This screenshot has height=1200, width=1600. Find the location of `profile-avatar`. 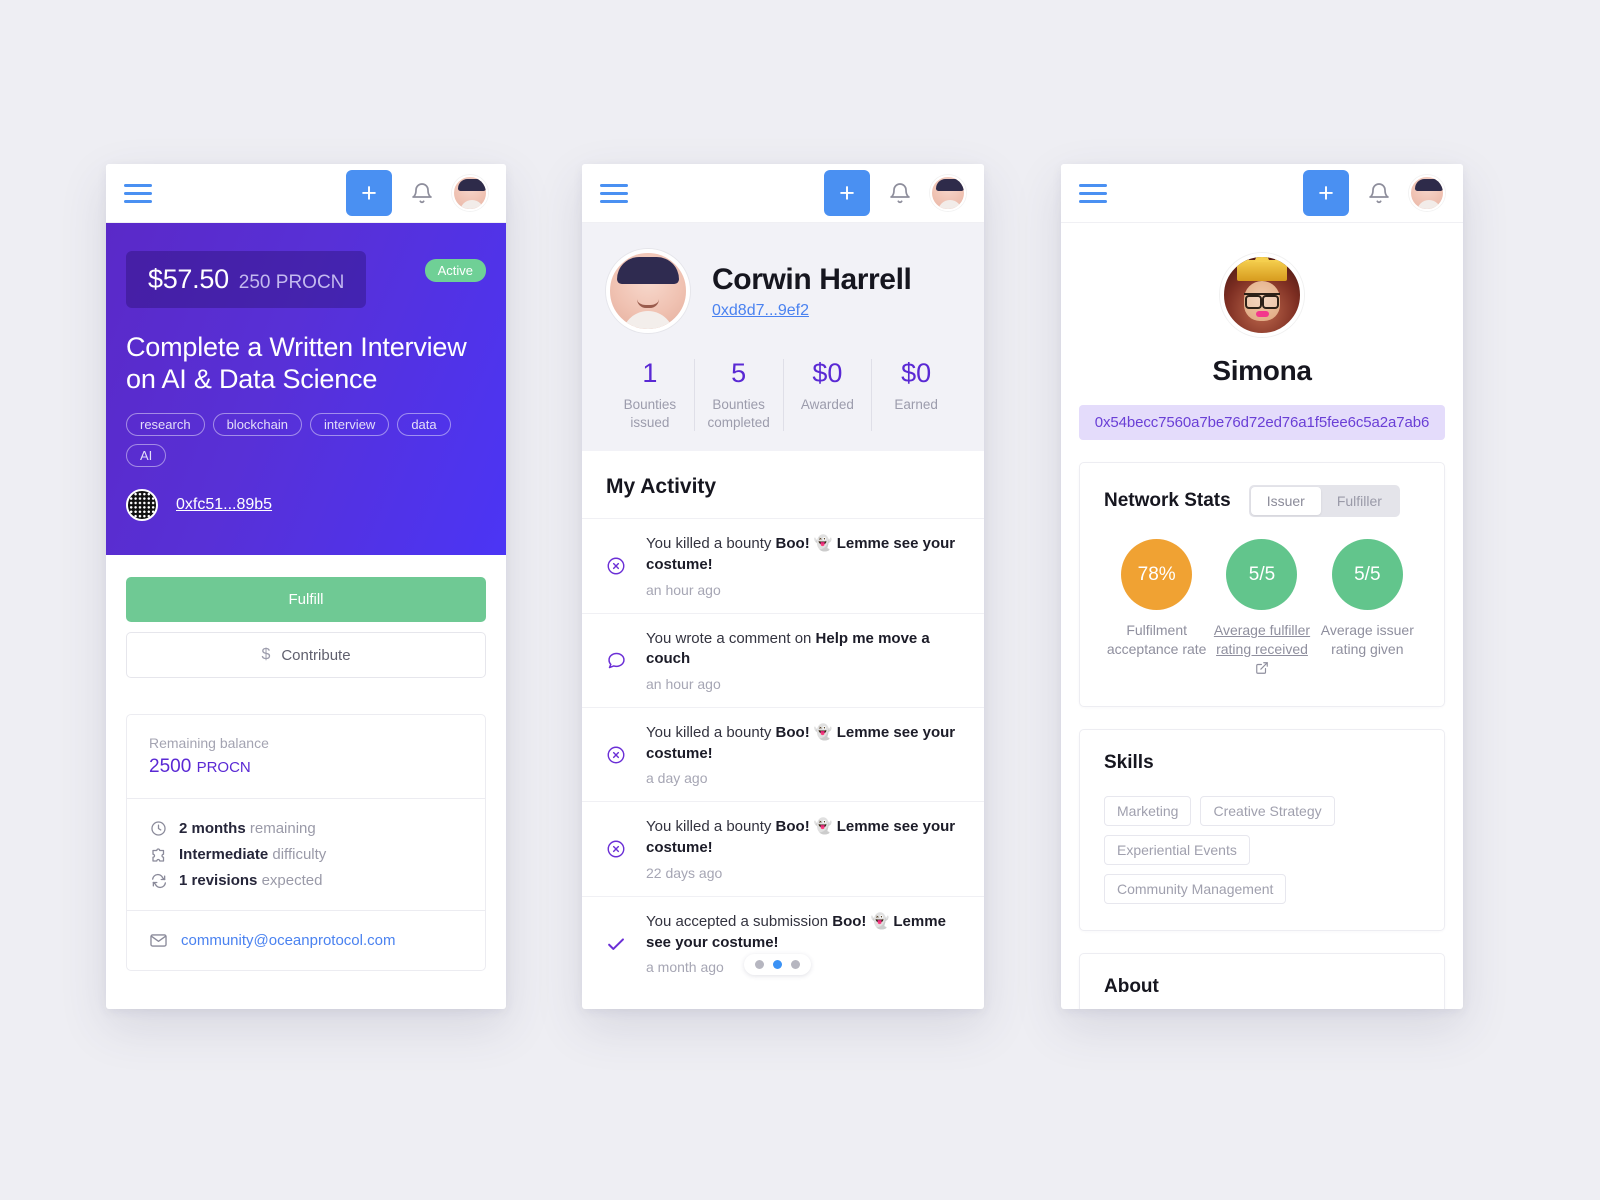

profile-avatar is located at coordinates (648, 291).